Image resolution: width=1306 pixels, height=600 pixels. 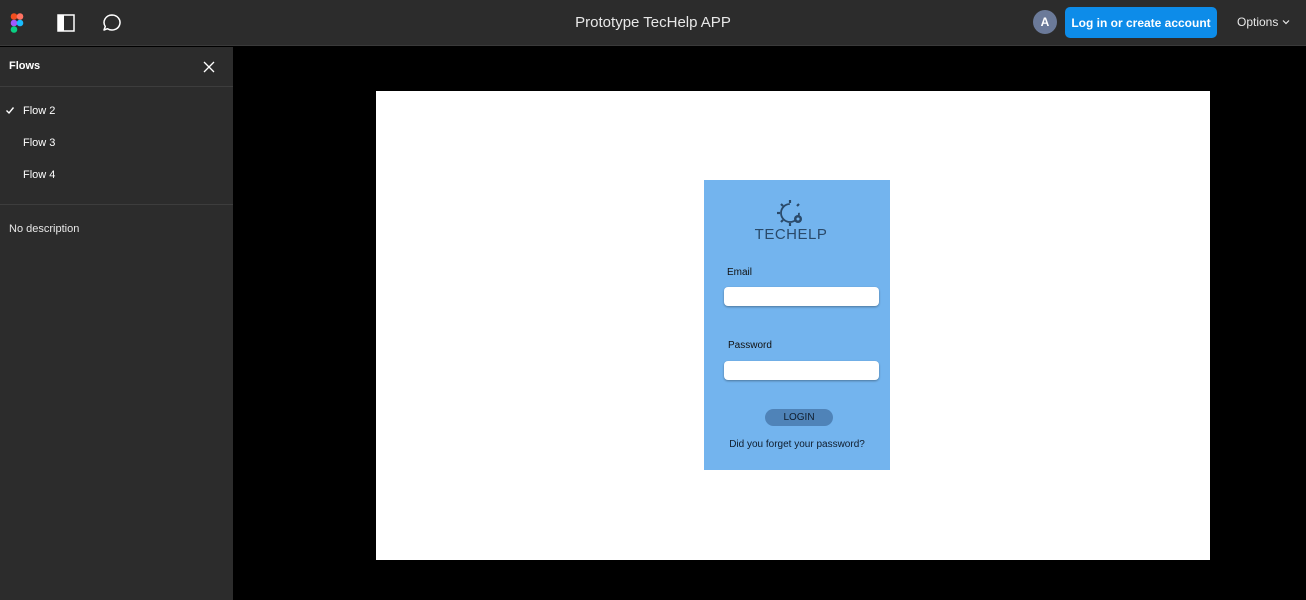 I want to click on password-label: Password, so click(x=750, y=345).